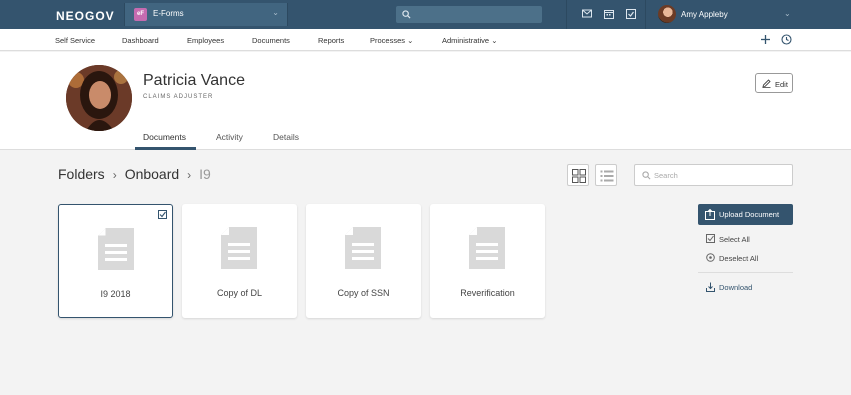  Describe the element at coordinates (739, 258) in the screenshot. I see `deselect-all-label: Deselect All` at that location.